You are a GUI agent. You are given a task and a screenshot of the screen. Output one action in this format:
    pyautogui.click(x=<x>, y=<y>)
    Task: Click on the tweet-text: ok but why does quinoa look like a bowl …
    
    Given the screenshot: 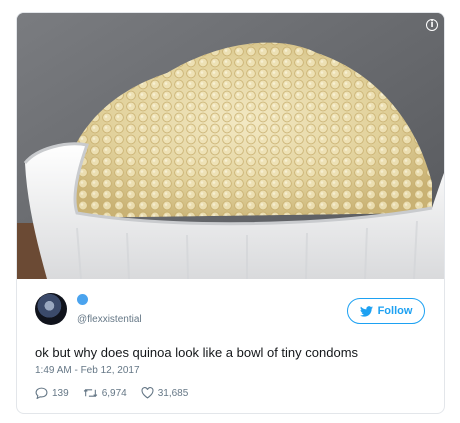 What is the action you would take?
    pyautogui.click(x=197, y=352)
    